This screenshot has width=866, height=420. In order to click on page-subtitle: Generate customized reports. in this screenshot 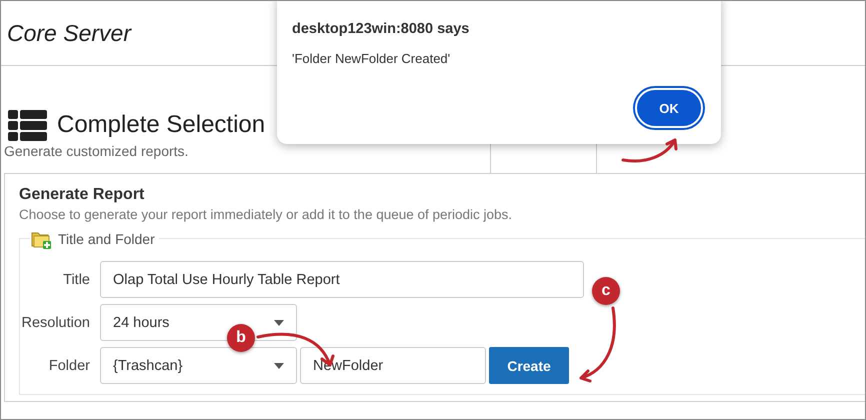, I will do `click(96, 151)`.